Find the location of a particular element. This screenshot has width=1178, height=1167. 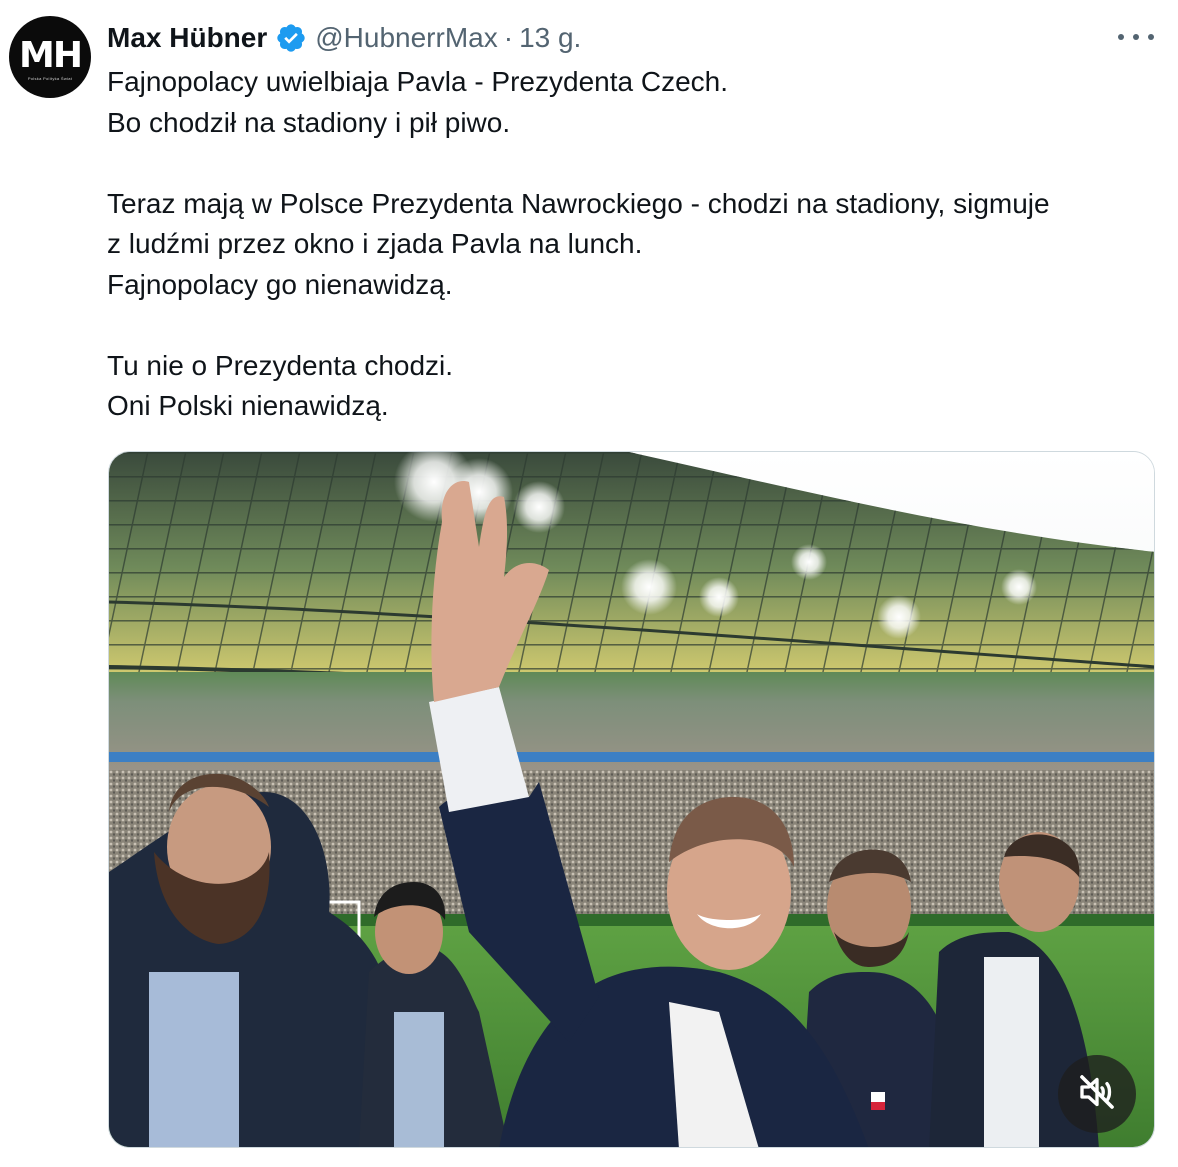

avatar-initials: MH is located at coordinates (51, 55).